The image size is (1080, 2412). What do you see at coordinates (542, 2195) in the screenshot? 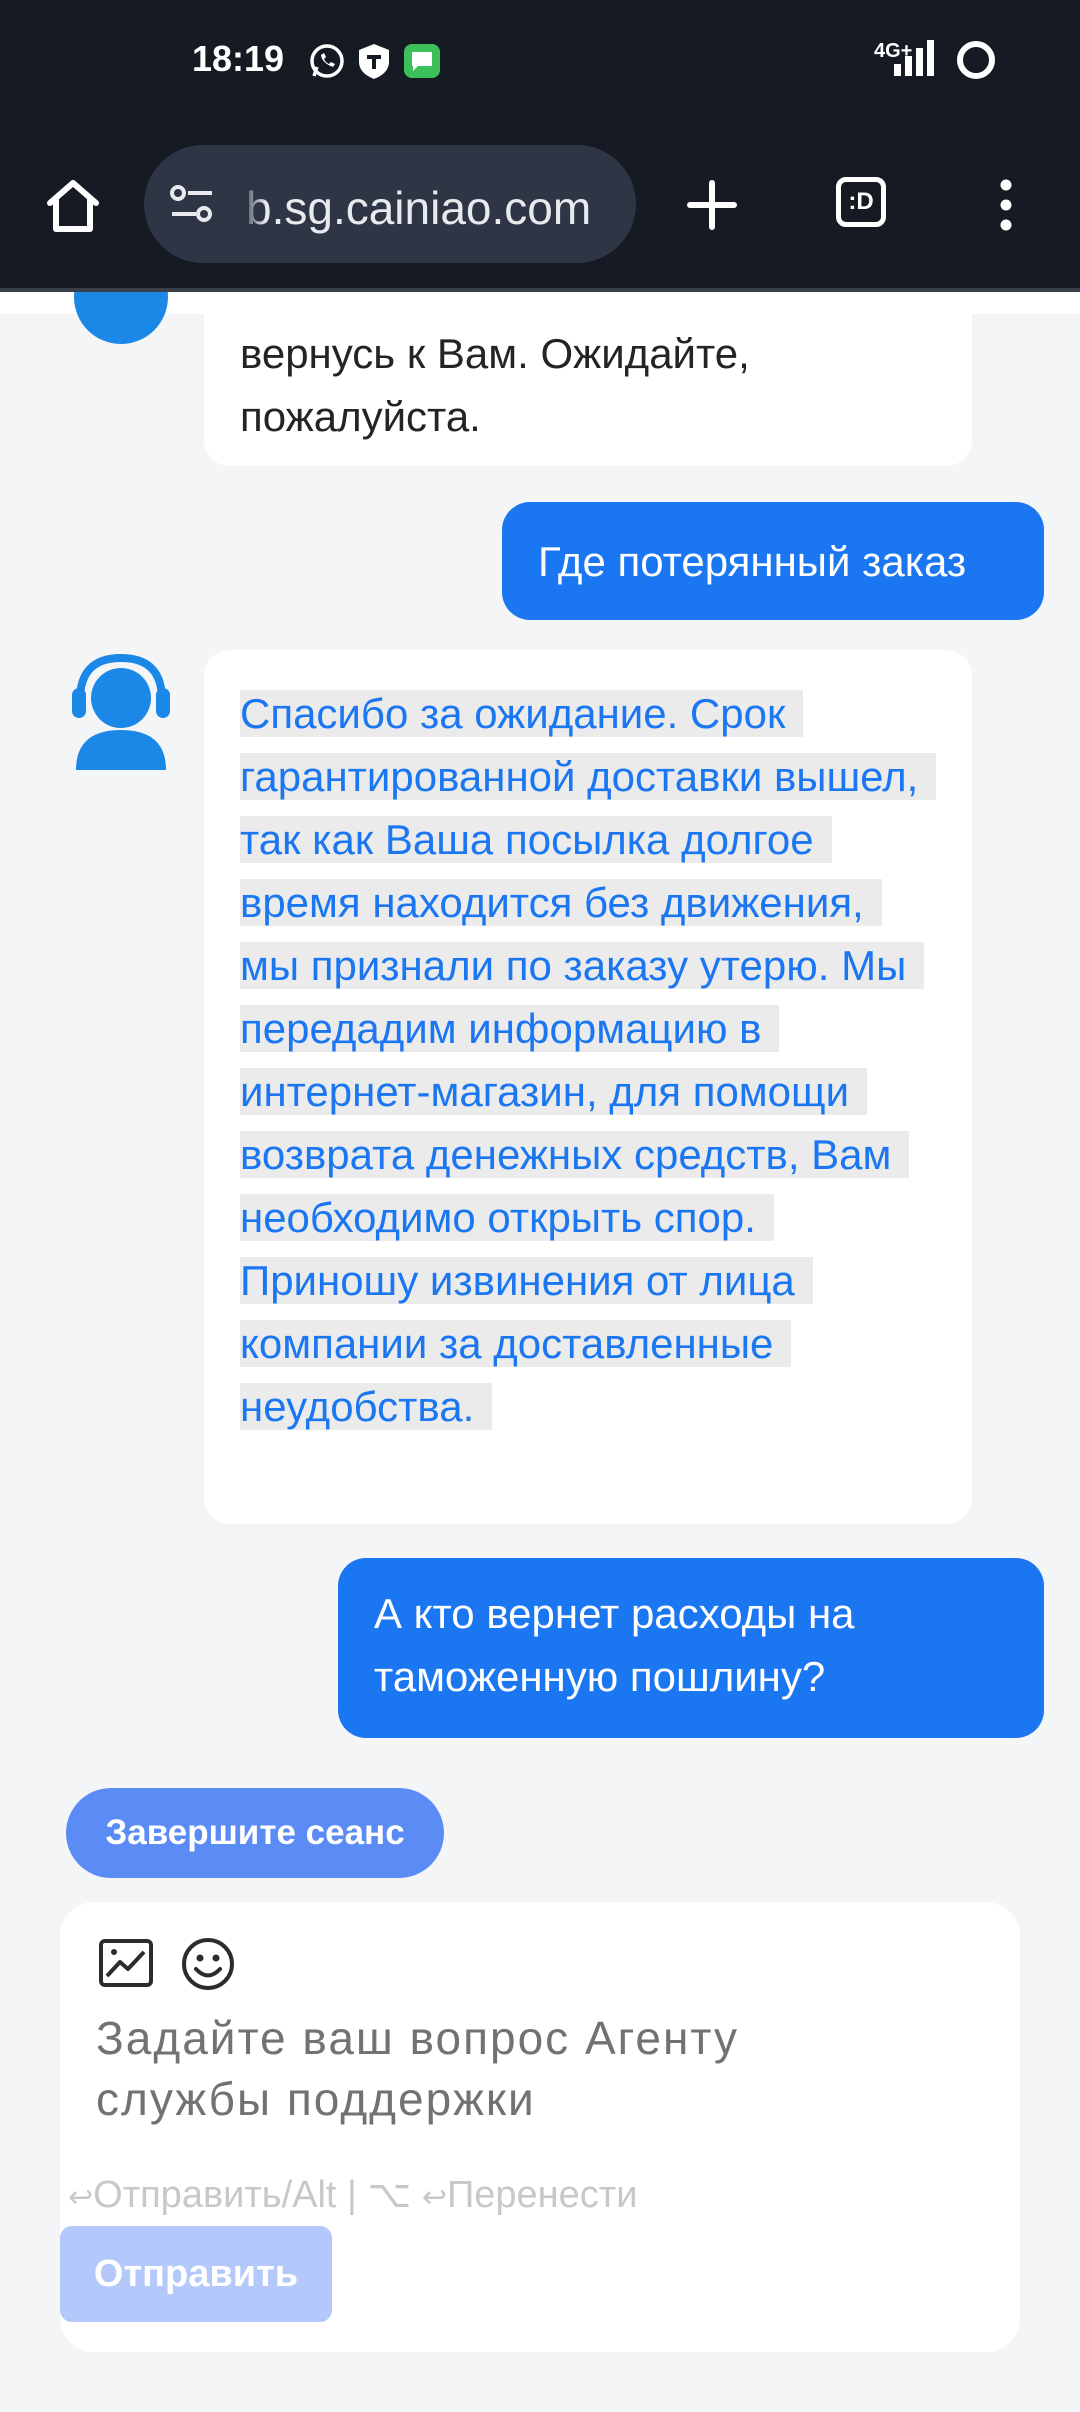
I see `hint-newline: Перенести` at bounding box center [542, 2195].